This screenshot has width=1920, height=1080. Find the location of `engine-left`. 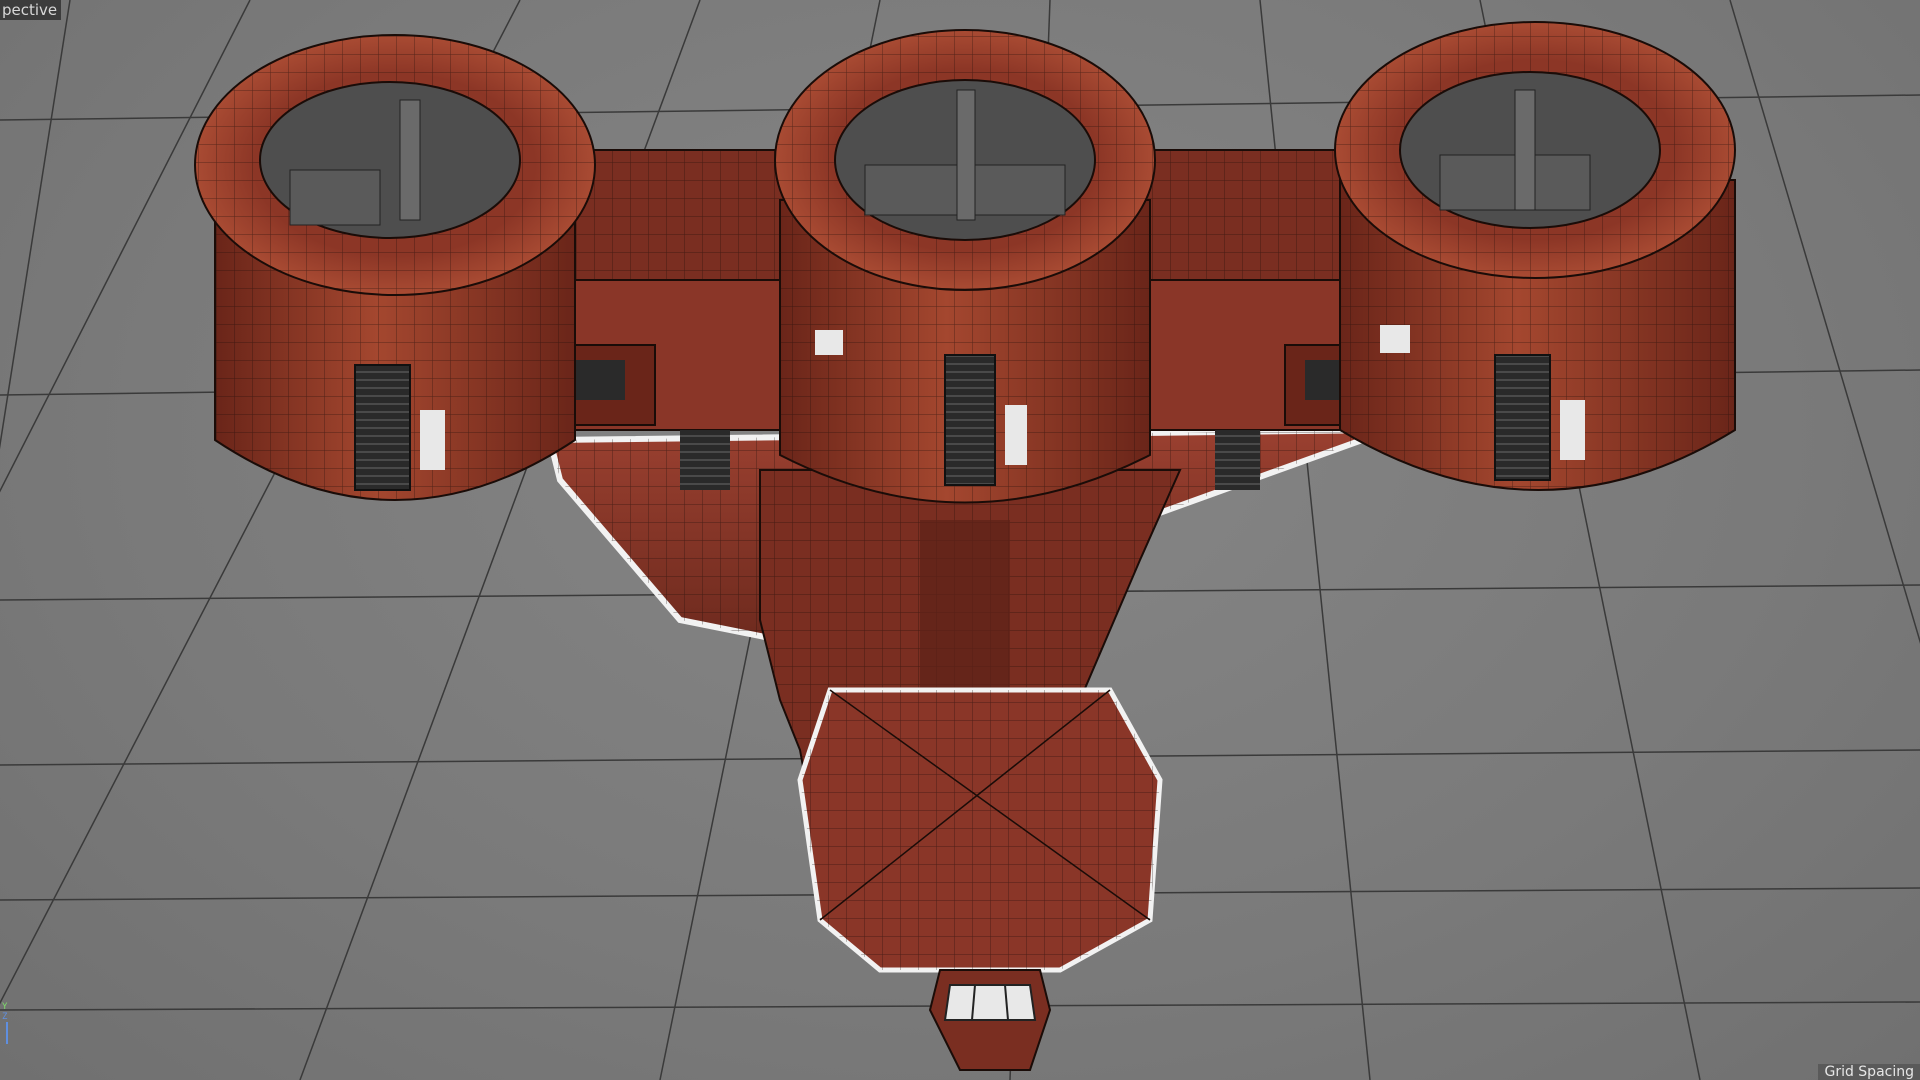

engine-left is located at coordinates (395, 267).